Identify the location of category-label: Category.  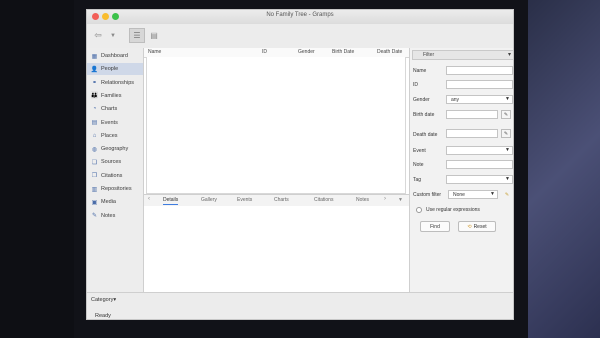
(102, 300).